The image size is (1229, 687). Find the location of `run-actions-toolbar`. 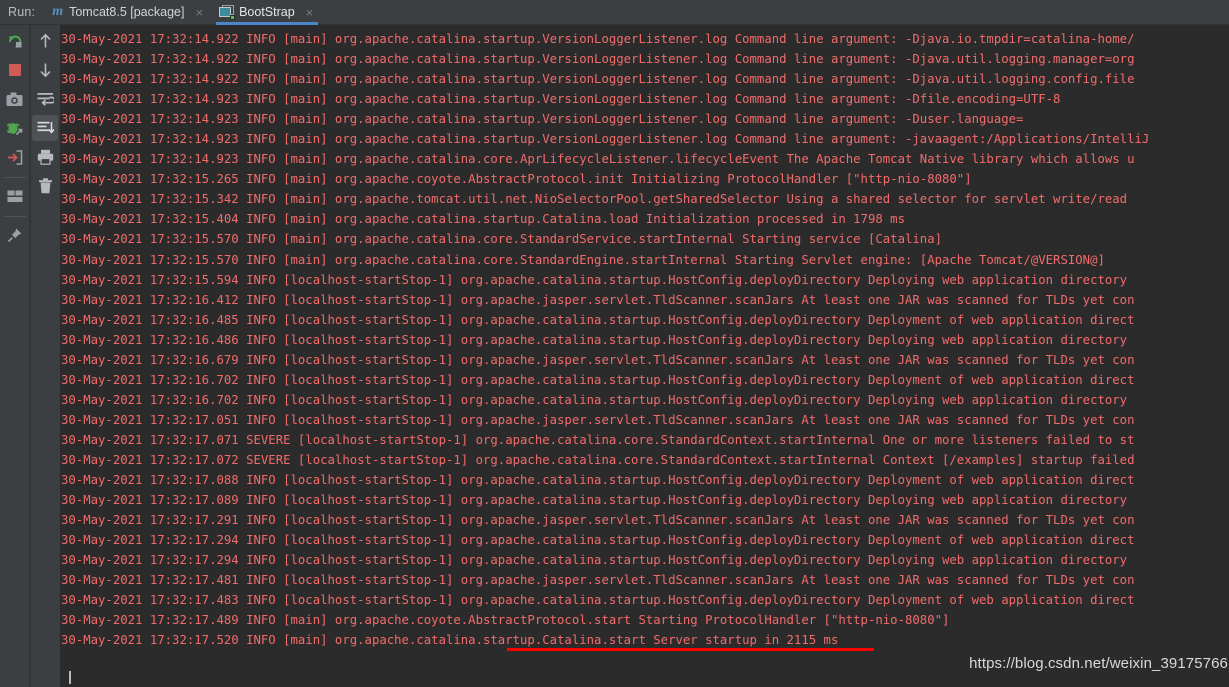

run-actions-toolbar is located at coordinates (14, 356).